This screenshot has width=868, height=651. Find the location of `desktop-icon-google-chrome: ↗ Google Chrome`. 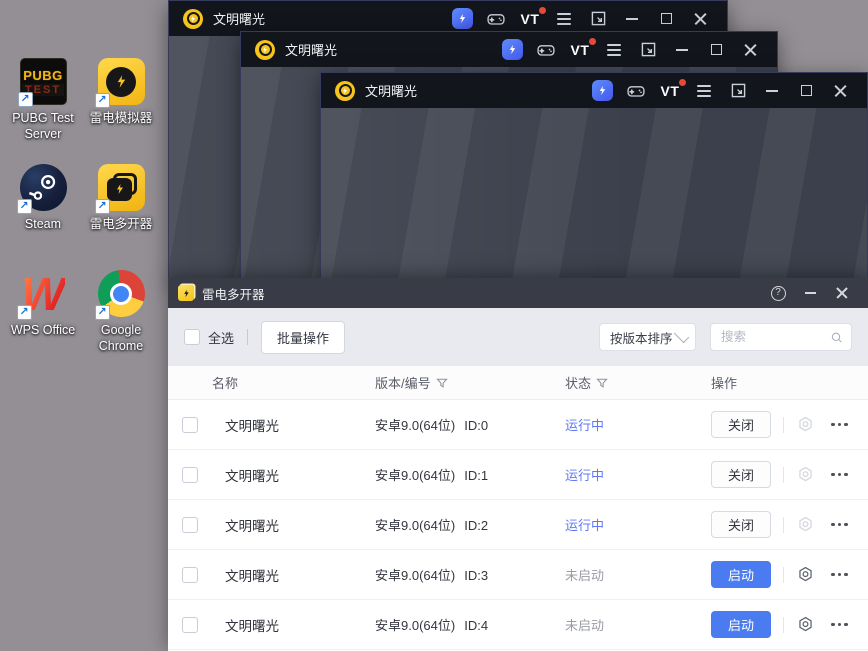

desktop-icon-google-chrome: ↗ Google Chrome is located at coordinates (121, 323).